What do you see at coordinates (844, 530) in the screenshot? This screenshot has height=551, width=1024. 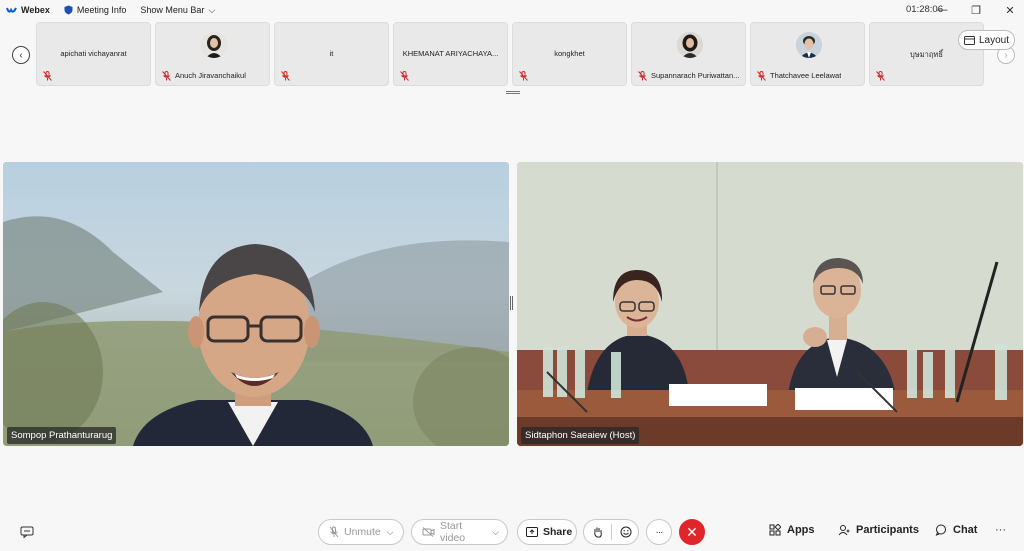 I see `participants-icon` at bounding box center [844, 530].